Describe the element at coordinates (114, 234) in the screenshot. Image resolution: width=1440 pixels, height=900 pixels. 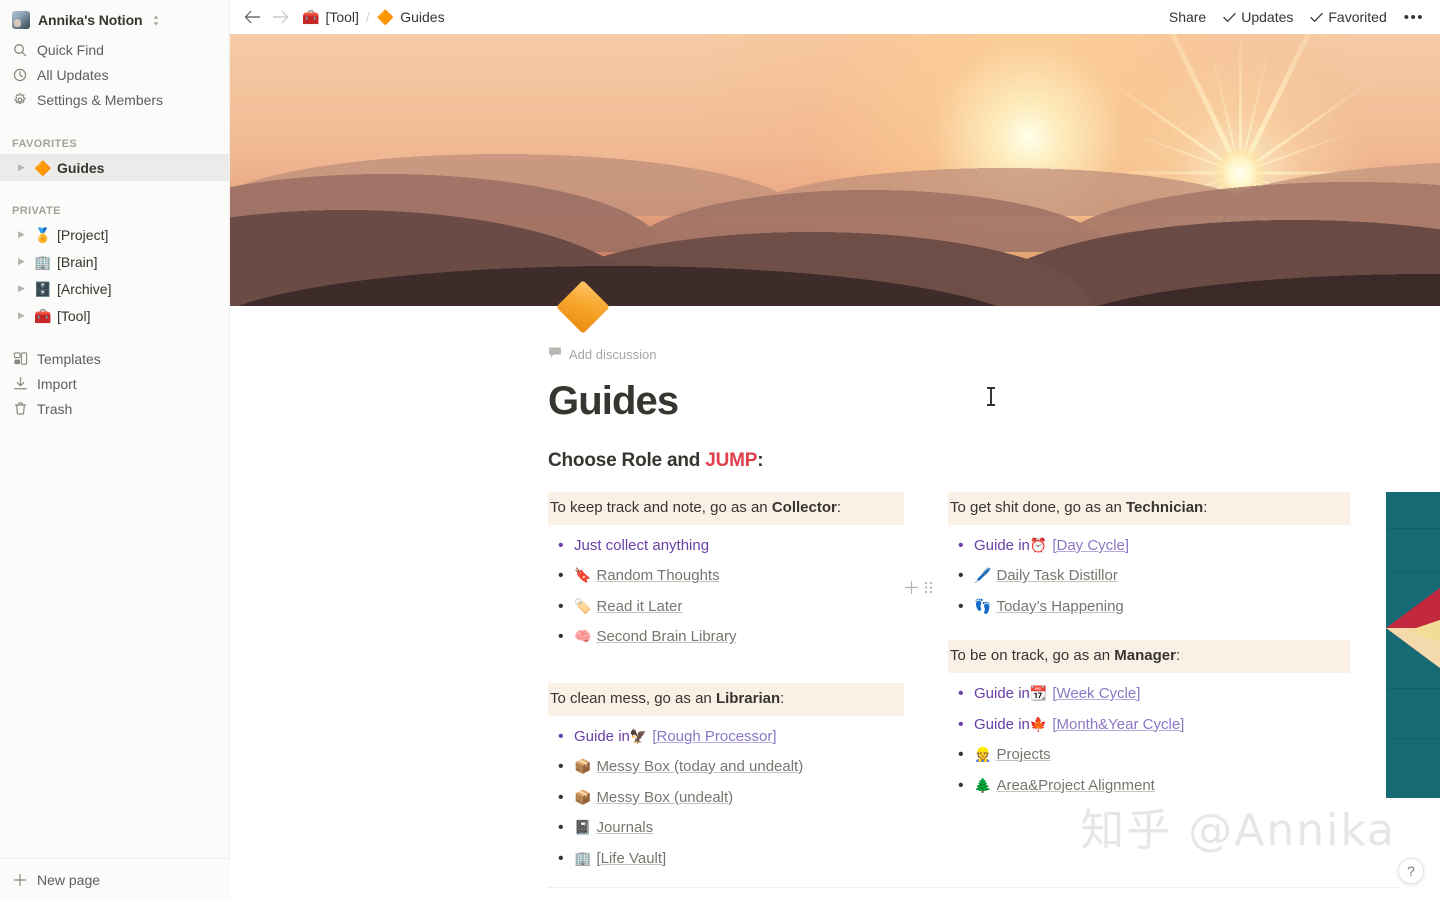
I see `sidebar-item-project: ▶ 🏅 [Project]` at that location.